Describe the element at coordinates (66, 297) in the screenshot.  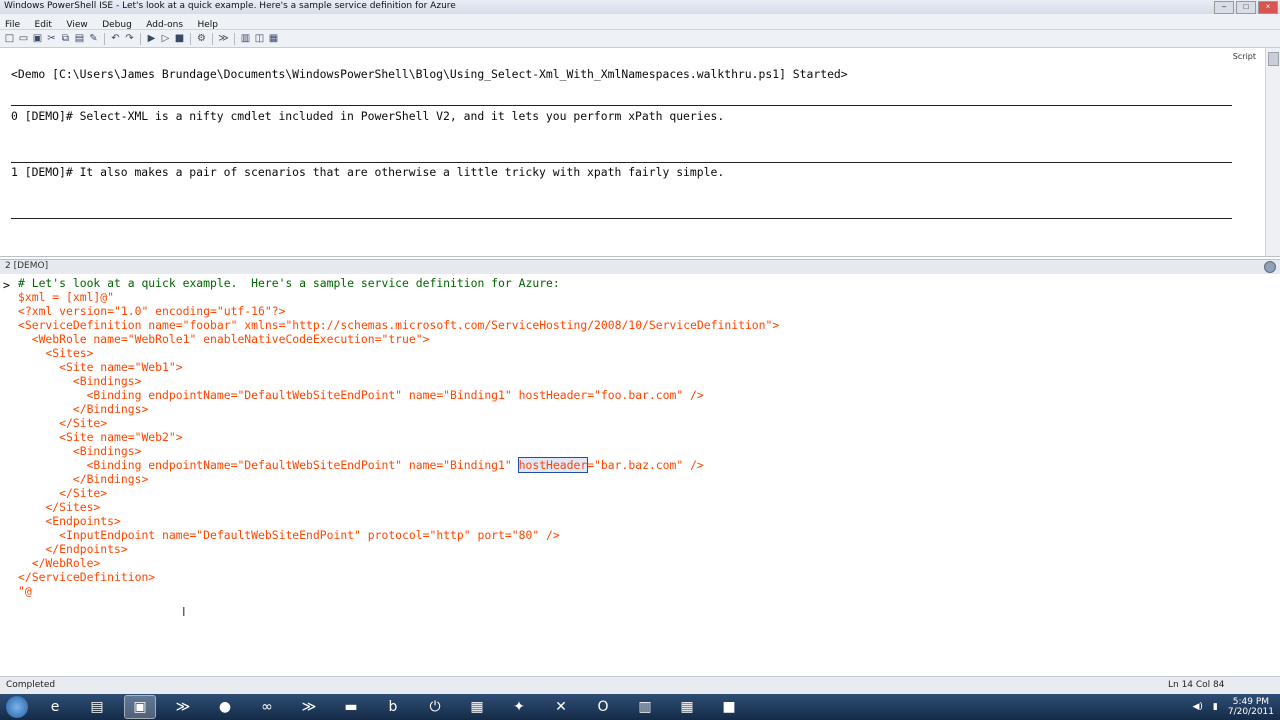
I see `code-line: $xml = [xml]@"` at that location.